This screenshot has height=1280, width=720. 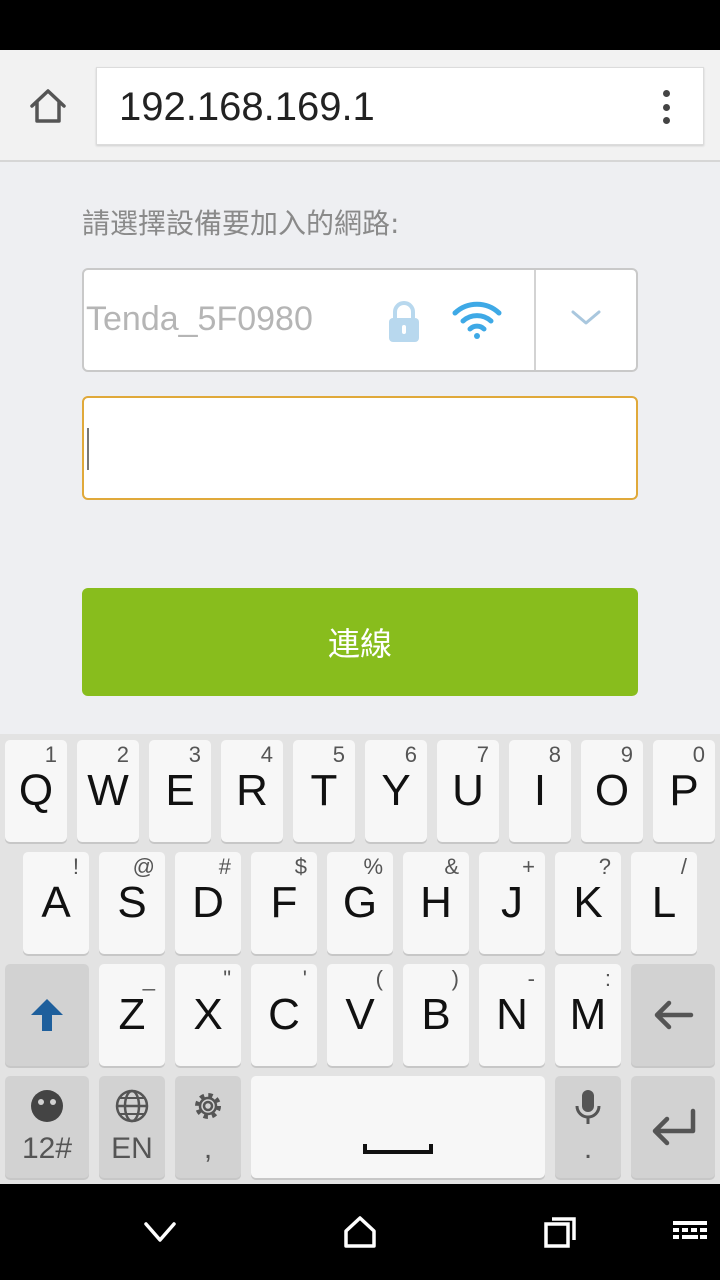 What do you see at coordinates (208, 1127) in the screenshot?
I see `settings-comma-key: ,` at bounding box center [208, 1127].